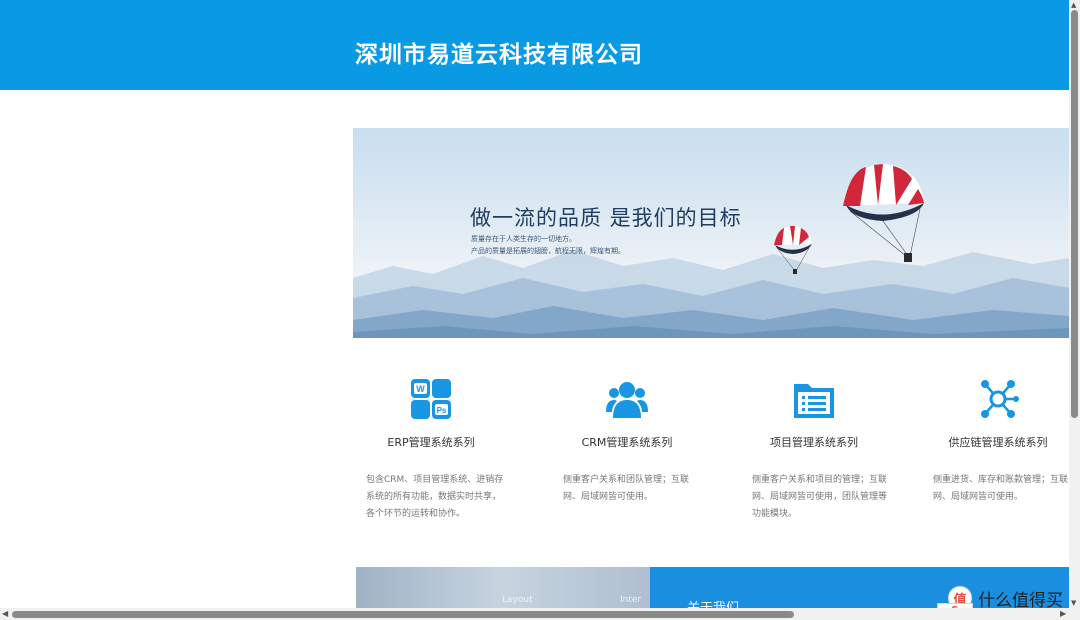 The width and height of the screenshot is (1080, 620). Describe the element at coordinates (503, 588) in the screenshot. I see `about-image-panel: Layout Inter` at that location.